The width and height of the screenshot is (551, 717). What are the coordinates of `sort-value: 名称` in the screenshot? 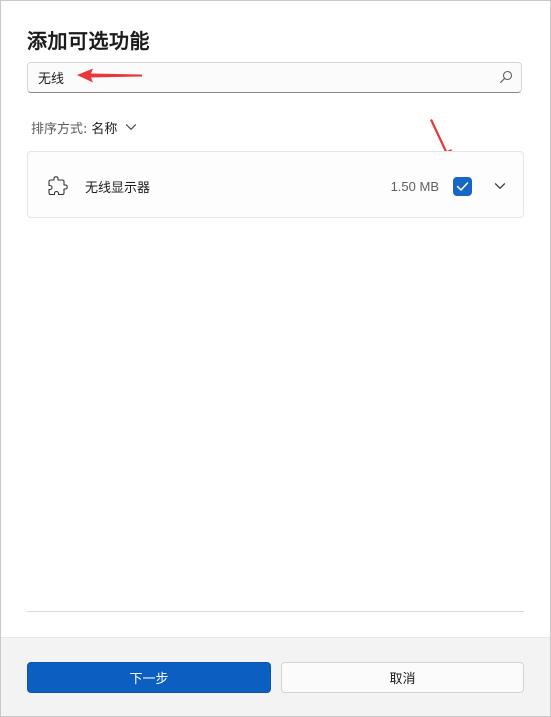 It's located at (104, 129).